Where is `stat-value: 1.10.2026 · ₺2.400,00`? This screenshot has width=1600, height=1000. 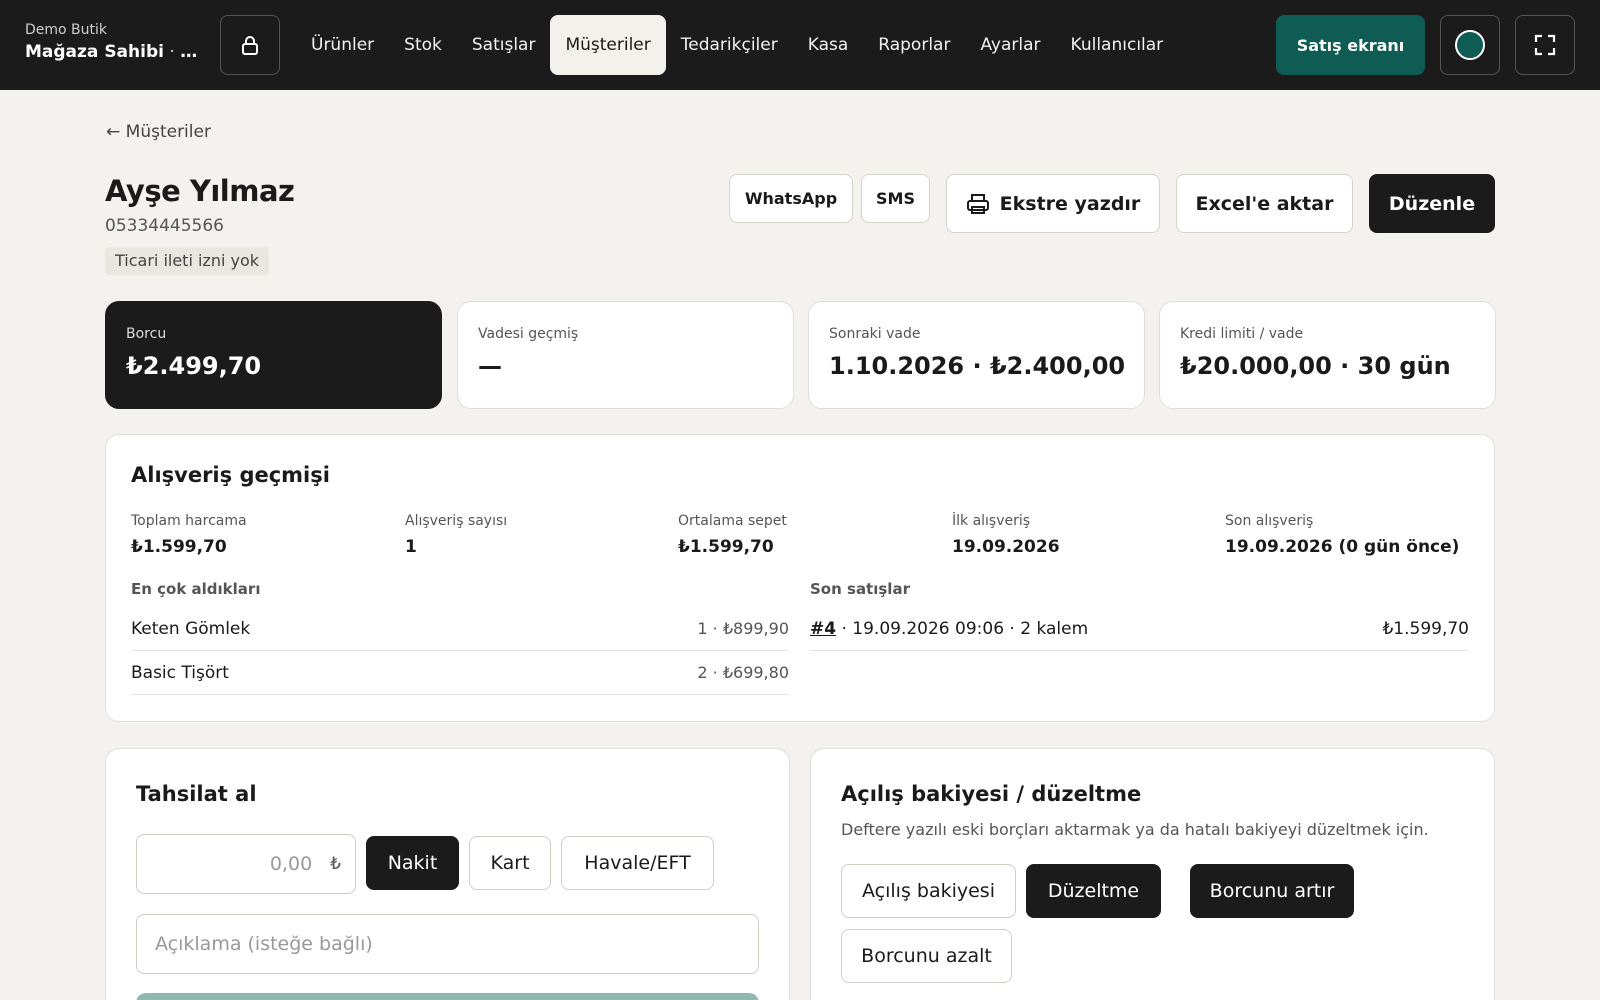 stat-value: 1.10.2026 · ₺2.400,00 is located at coordinates (977, 366).